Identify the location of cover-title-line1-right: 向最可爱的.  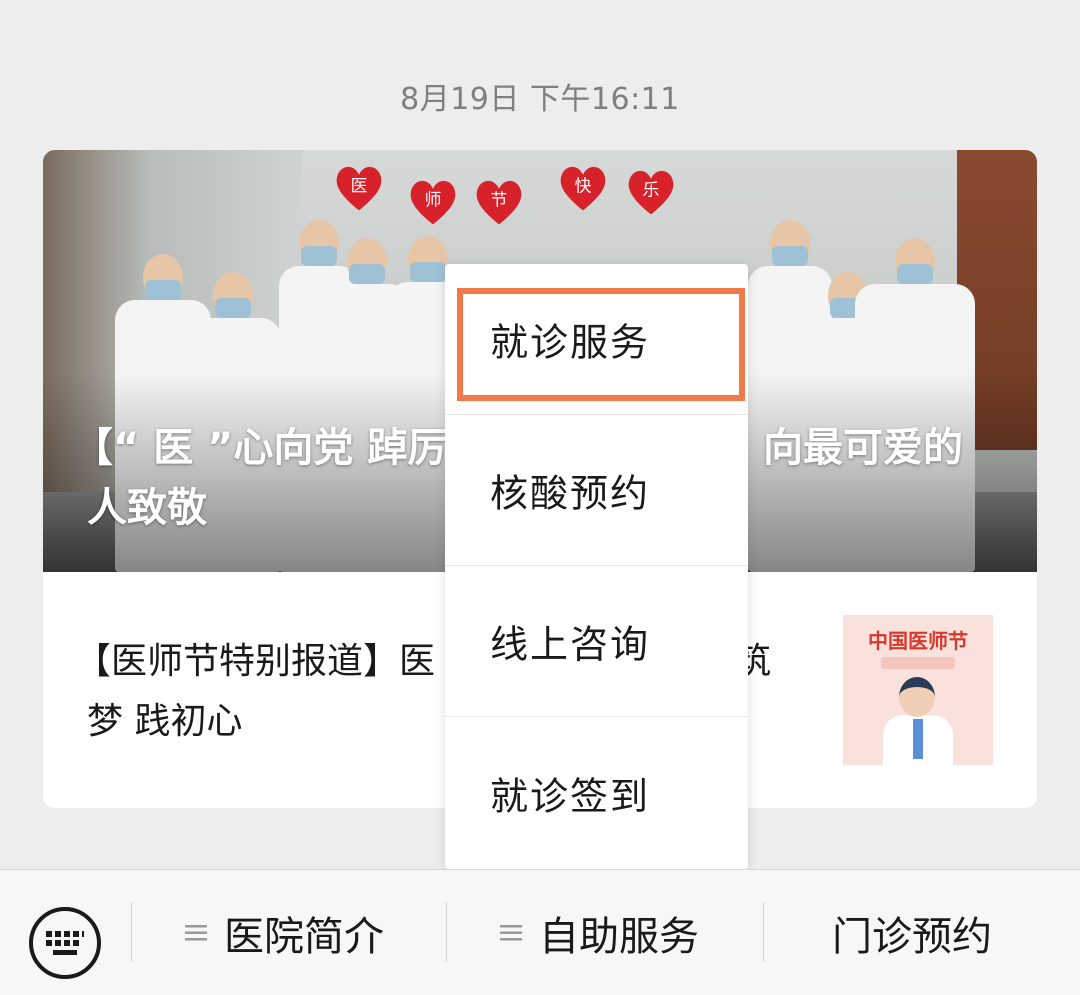
(863, 448).